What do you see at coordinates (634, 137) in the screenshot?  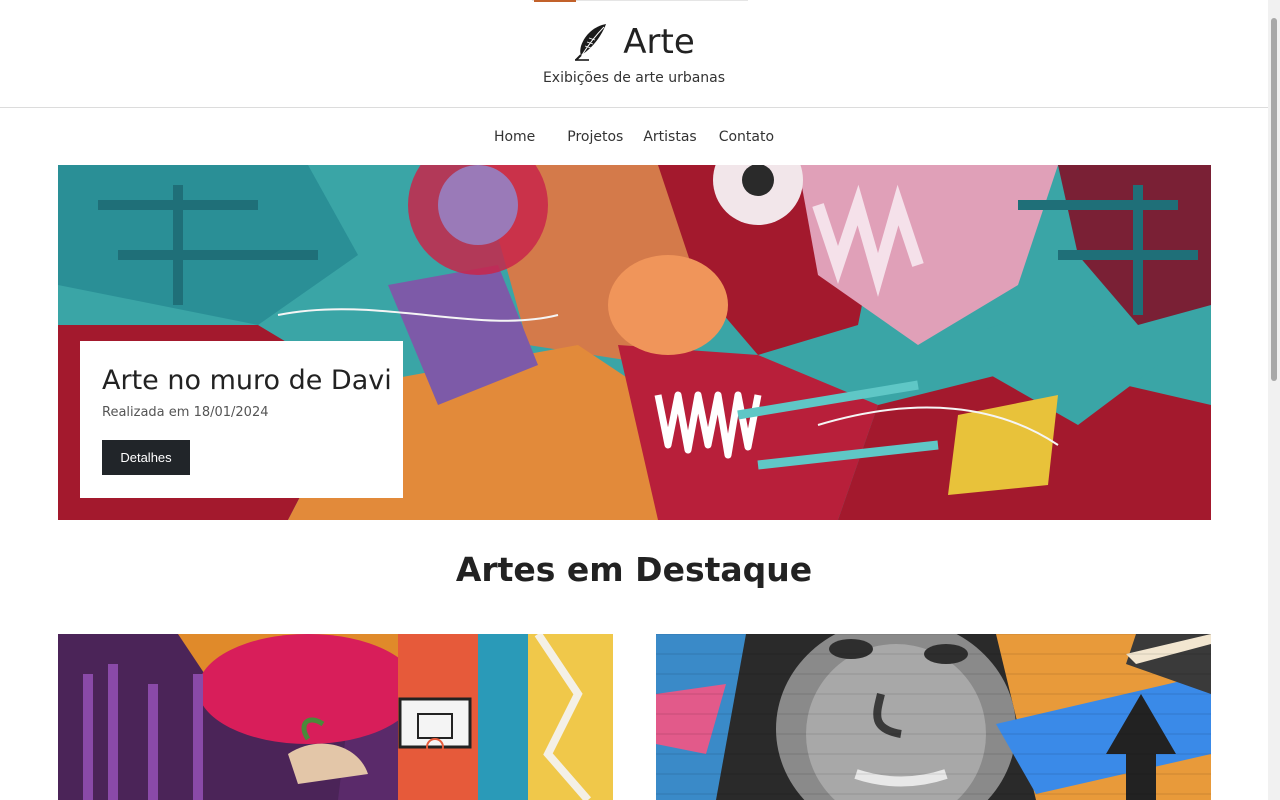 I see `main-nav: Home Projetos Artistas Contato` at bounding box center [634, 137].